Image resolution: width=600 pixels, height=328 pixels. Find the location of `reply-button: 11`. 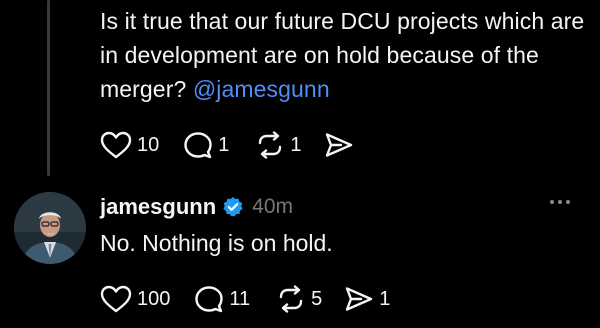

reply-button: 11 is located at coordinates (222, 299).